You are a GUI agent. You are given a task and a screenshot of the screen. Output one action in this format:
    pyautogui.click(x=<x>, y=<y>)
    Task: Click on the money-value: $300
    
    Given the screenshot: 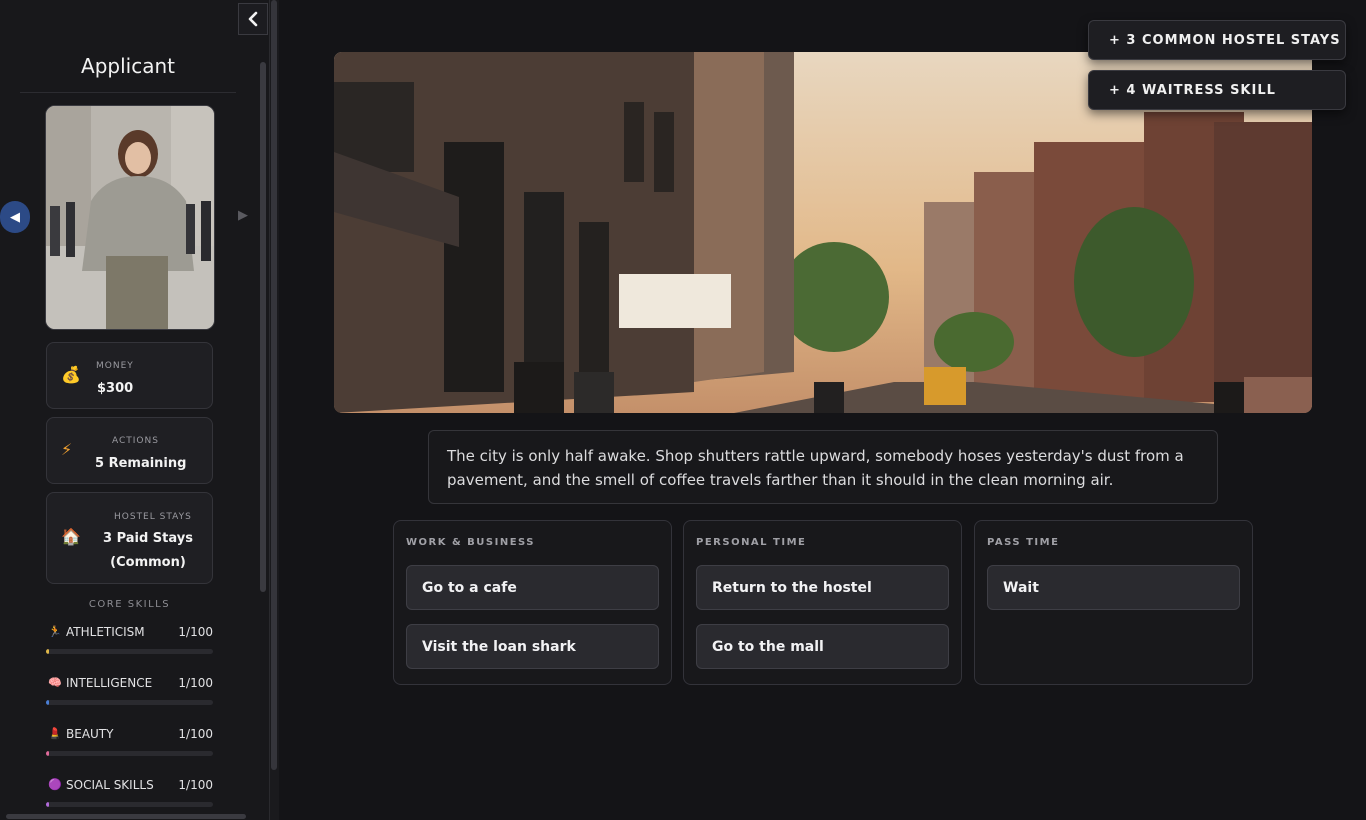 What is the action you would take?
    pyautogui.click(x=115, y=388)
    